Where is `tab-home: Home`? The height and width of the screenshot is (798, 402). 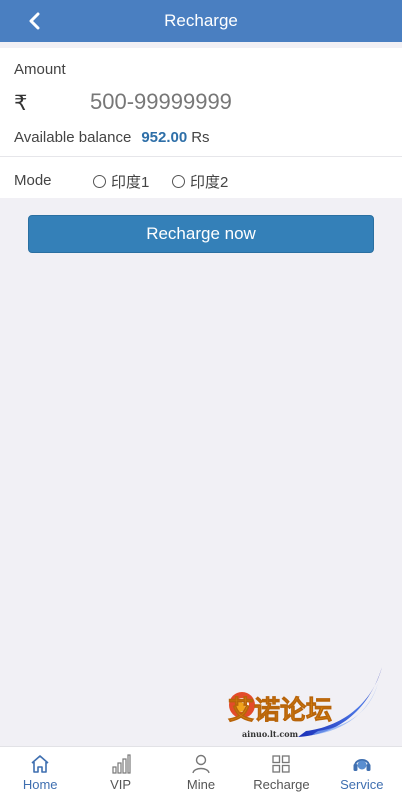 tab-home: Home is located at coordinates (40, 772).